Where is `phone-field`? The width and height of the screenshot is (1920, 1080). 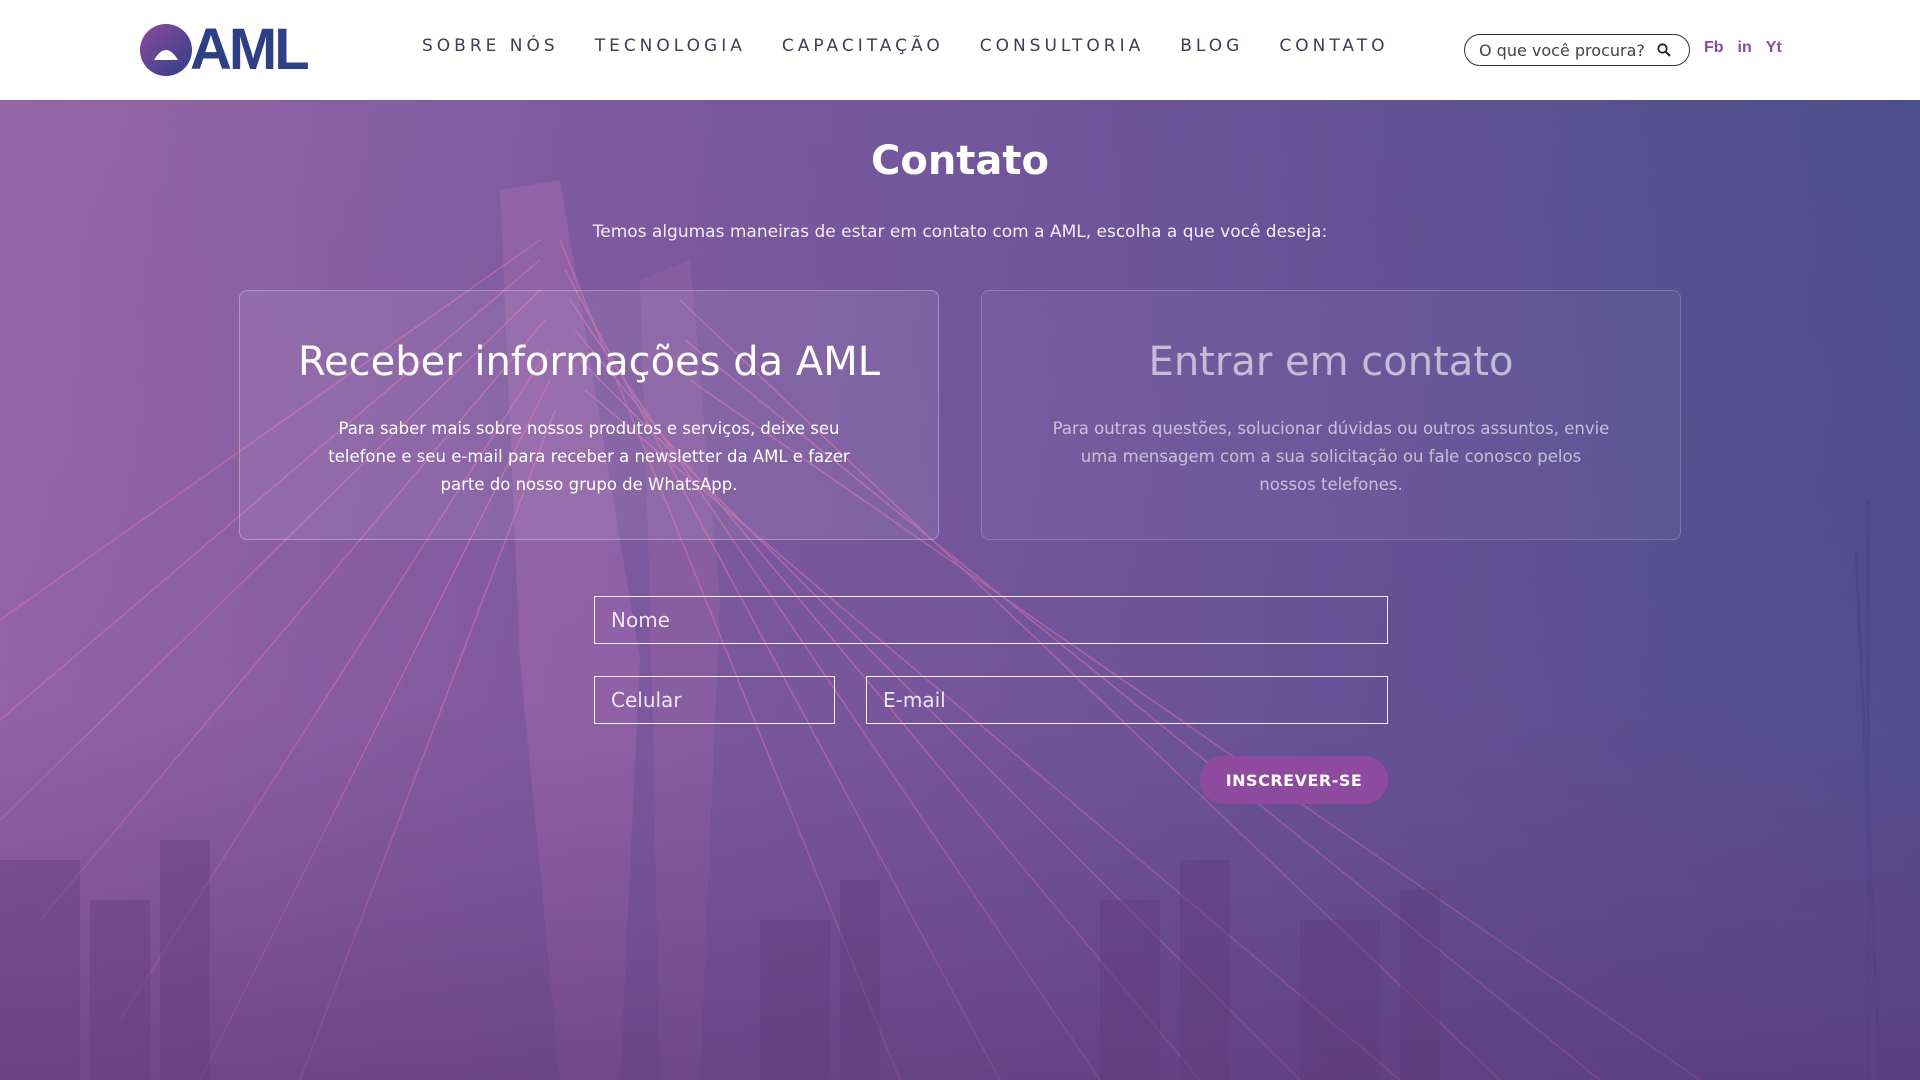
phone-field is located at coordinates (714, 700).